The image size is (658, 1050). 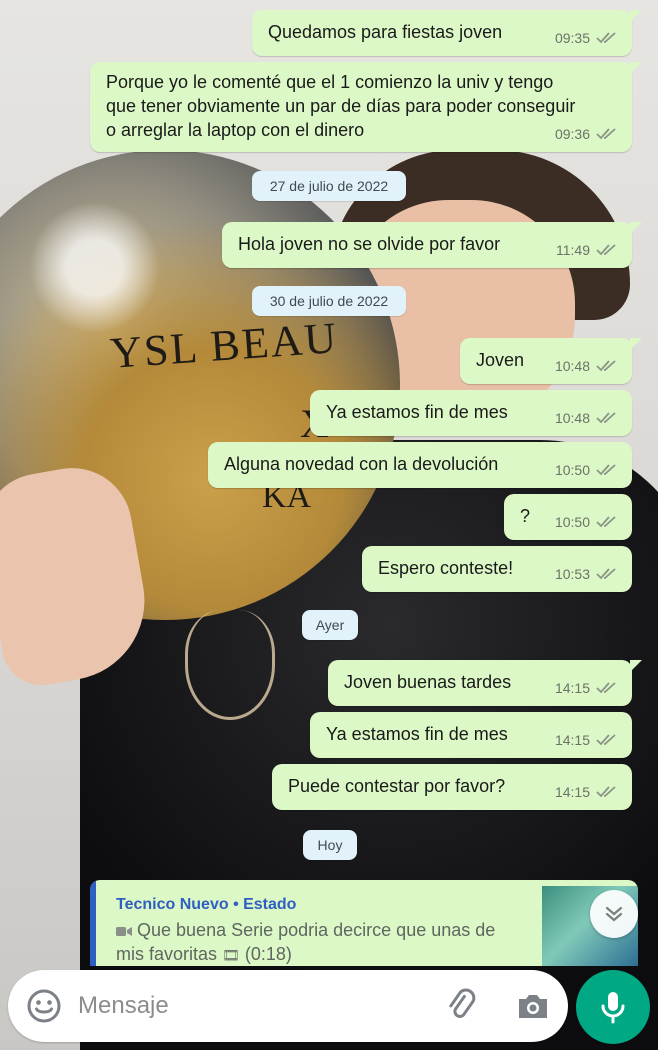 I want to click on message-bubble: Ya estamos fin de mes 10:48, so click(x=471, y=413).